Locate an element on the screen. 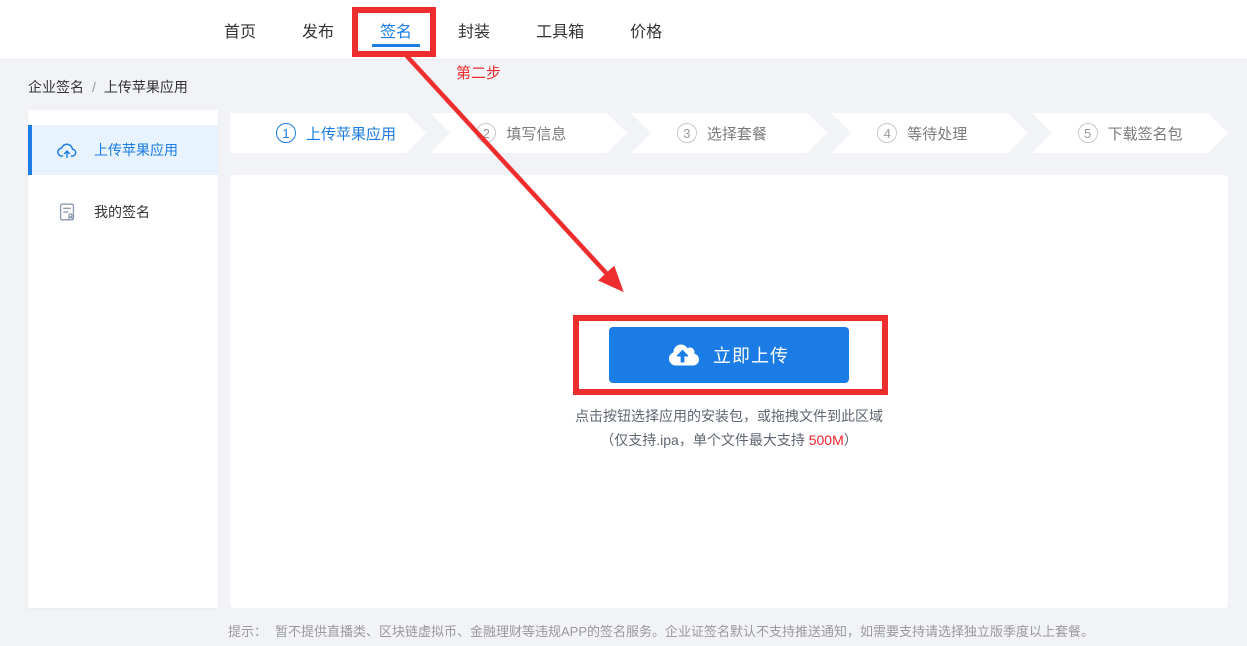  top-header: 首页 发布 签名 封装 工具箱 价格 is located at coordinates (623, 30).